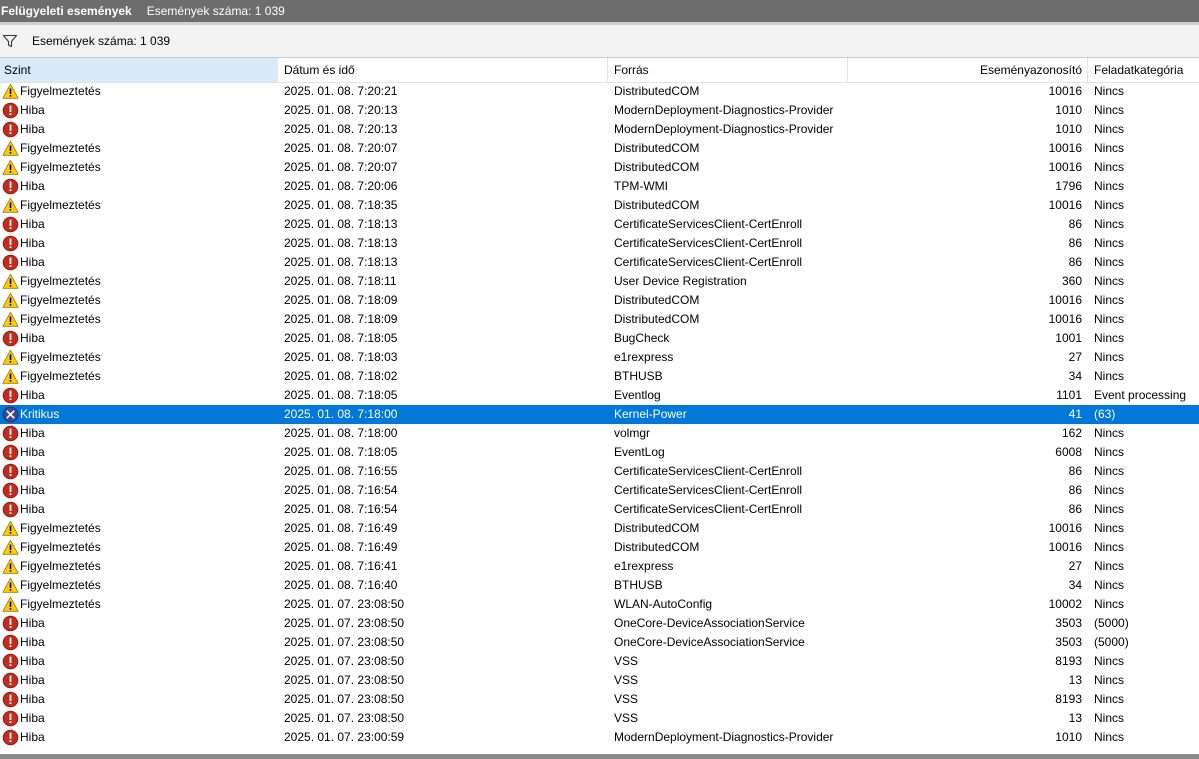 This screenshot has width=1199, height=759. Describe the element at coordinates (341, 547) in the screenshot. I see `event-date: 2025. 01. 08. 7:16:49` at that location.